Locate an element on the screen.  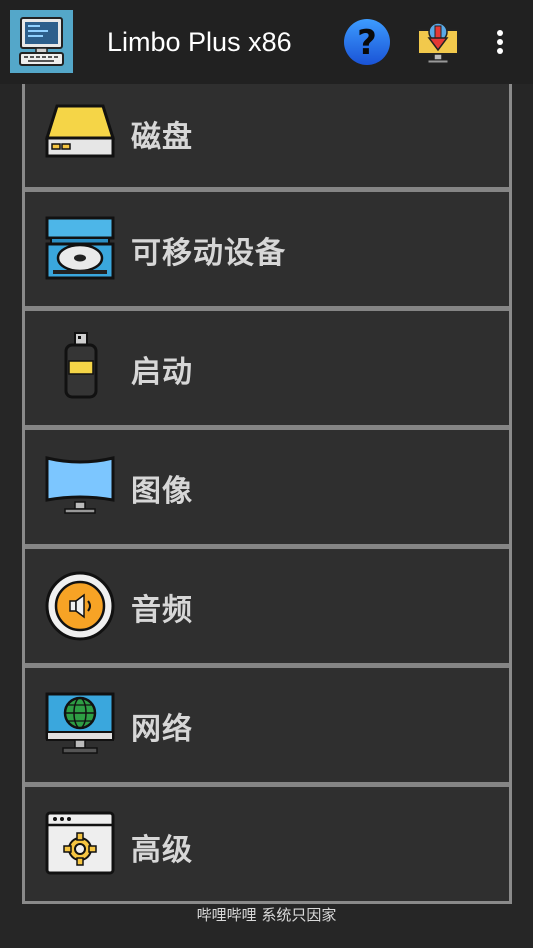
speaker-icon is located at coordinates (80, 606).